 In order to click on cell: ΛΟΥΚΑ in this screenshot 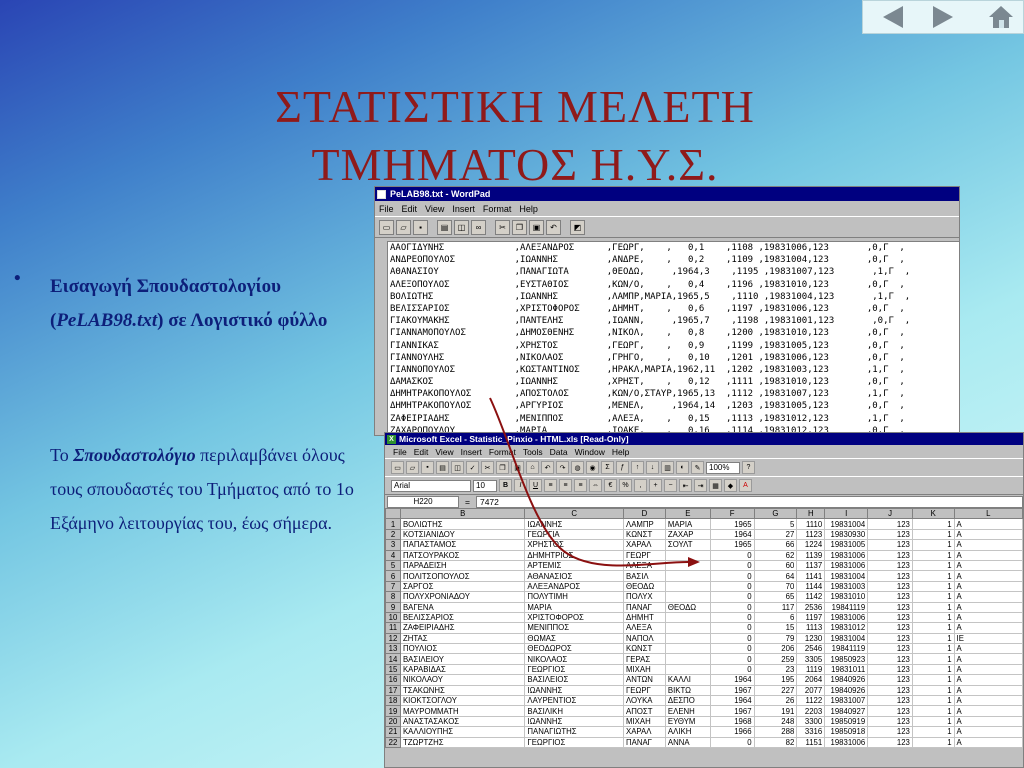, I will do `click(644, 701)`.